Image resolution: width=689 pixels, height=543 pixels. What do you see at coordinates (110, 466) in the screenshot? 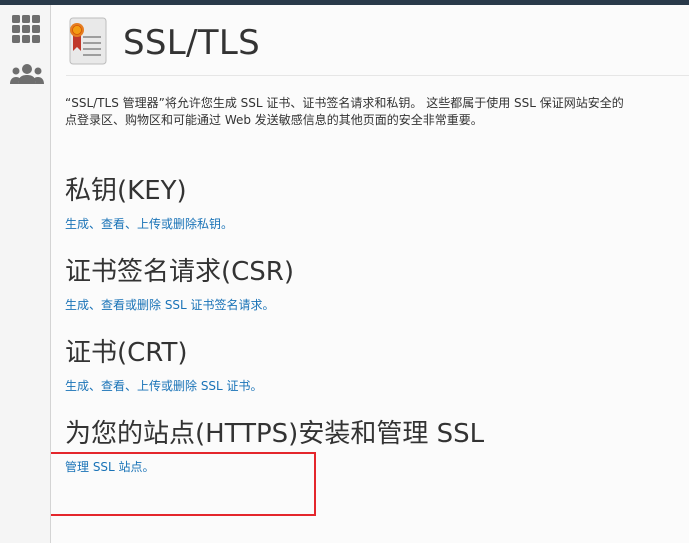
I see `manage-ssl-sites-link: 管理 SSL 站点。` at bounding box center [110, 466].